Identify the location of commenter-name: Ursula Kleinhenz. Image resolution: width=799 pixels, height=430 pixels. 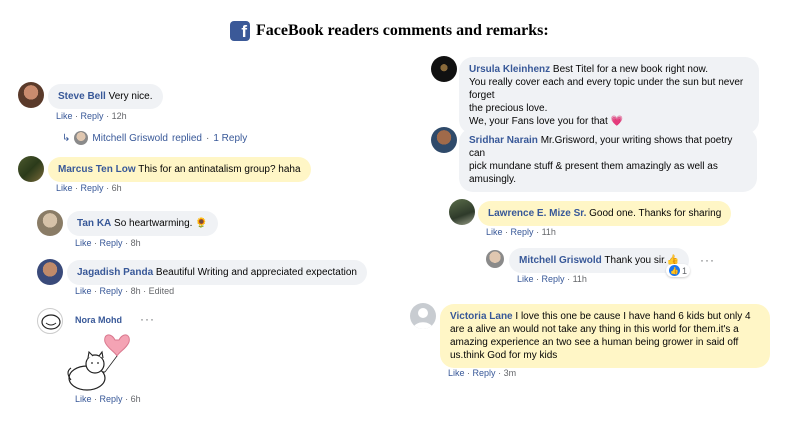
(509, 69).